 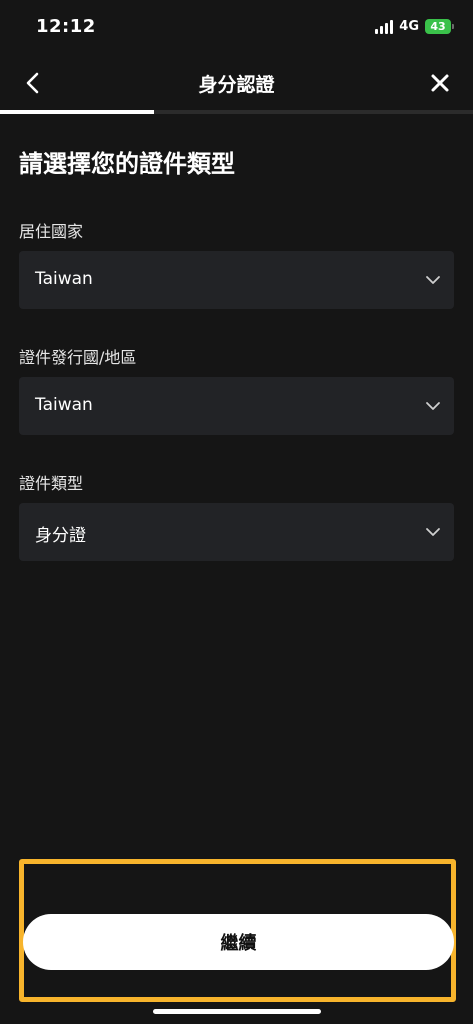 What do you see at coordinates (236, 28) in the screenshot?
I see `status-bar: 12:12 4G 43` at bounding box center [236, 28].